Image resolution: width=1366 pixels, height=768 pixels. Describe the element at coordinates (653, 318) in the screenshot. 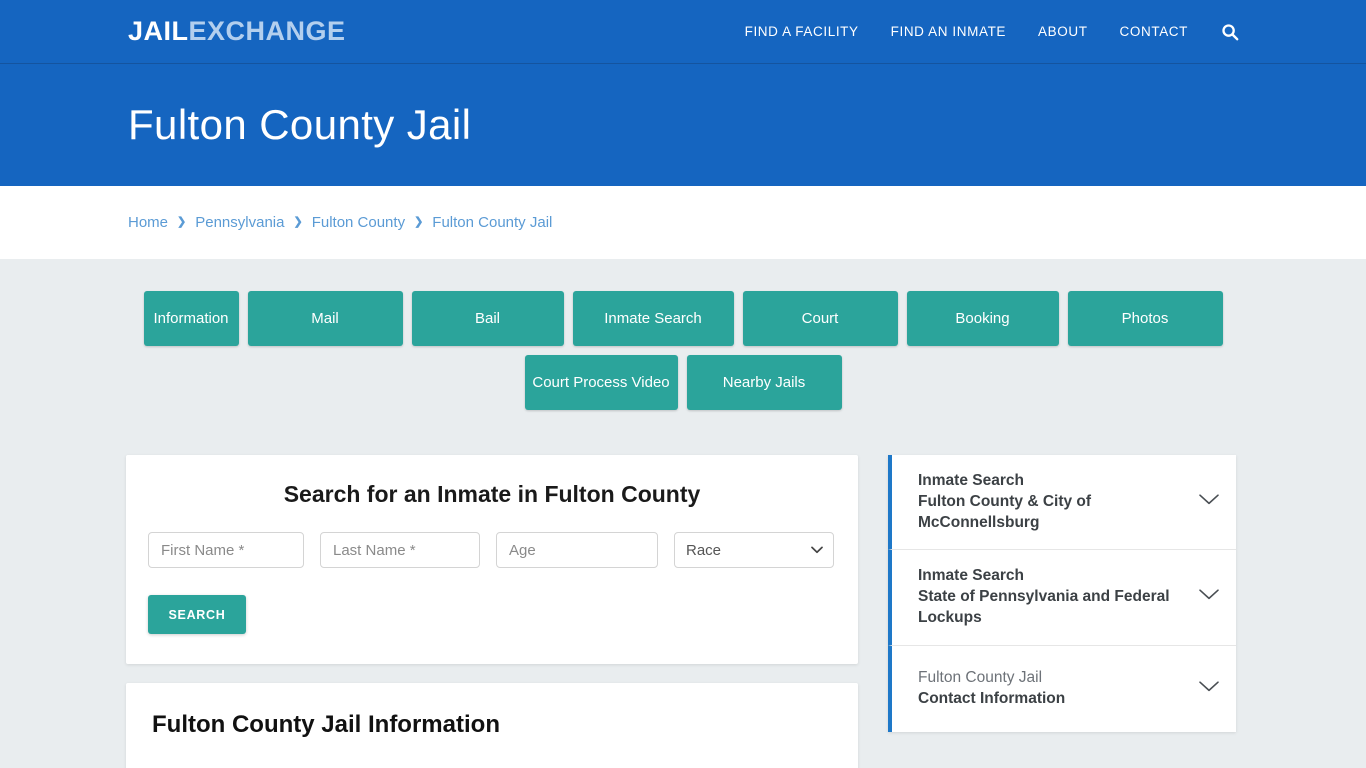

I see `tab-inmate-search: Inmate Search` at that location.